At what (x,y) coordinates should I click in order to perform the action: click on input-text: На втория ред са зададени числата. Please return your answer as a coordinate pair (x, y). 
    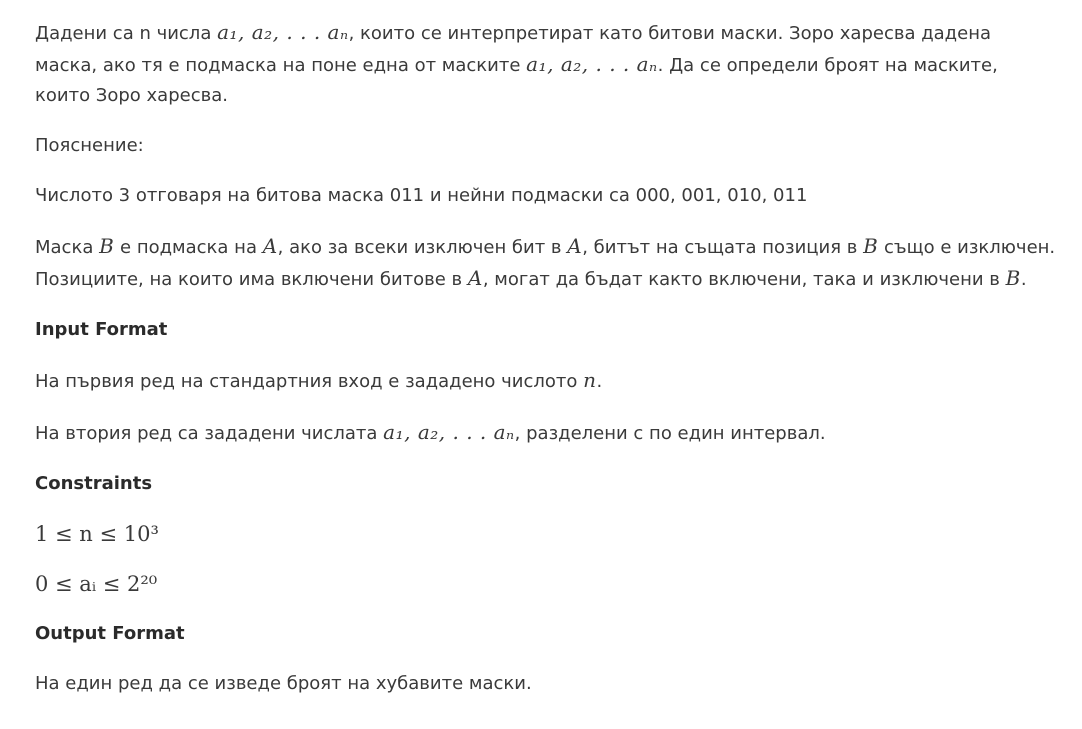
    Looking at the image, I should click on (209, 433).